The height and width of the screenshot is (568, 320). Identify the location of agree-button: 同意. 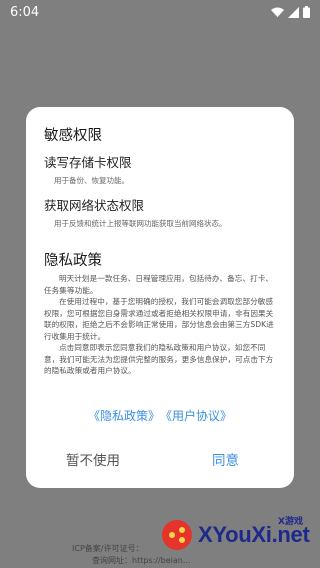
(225, 459).